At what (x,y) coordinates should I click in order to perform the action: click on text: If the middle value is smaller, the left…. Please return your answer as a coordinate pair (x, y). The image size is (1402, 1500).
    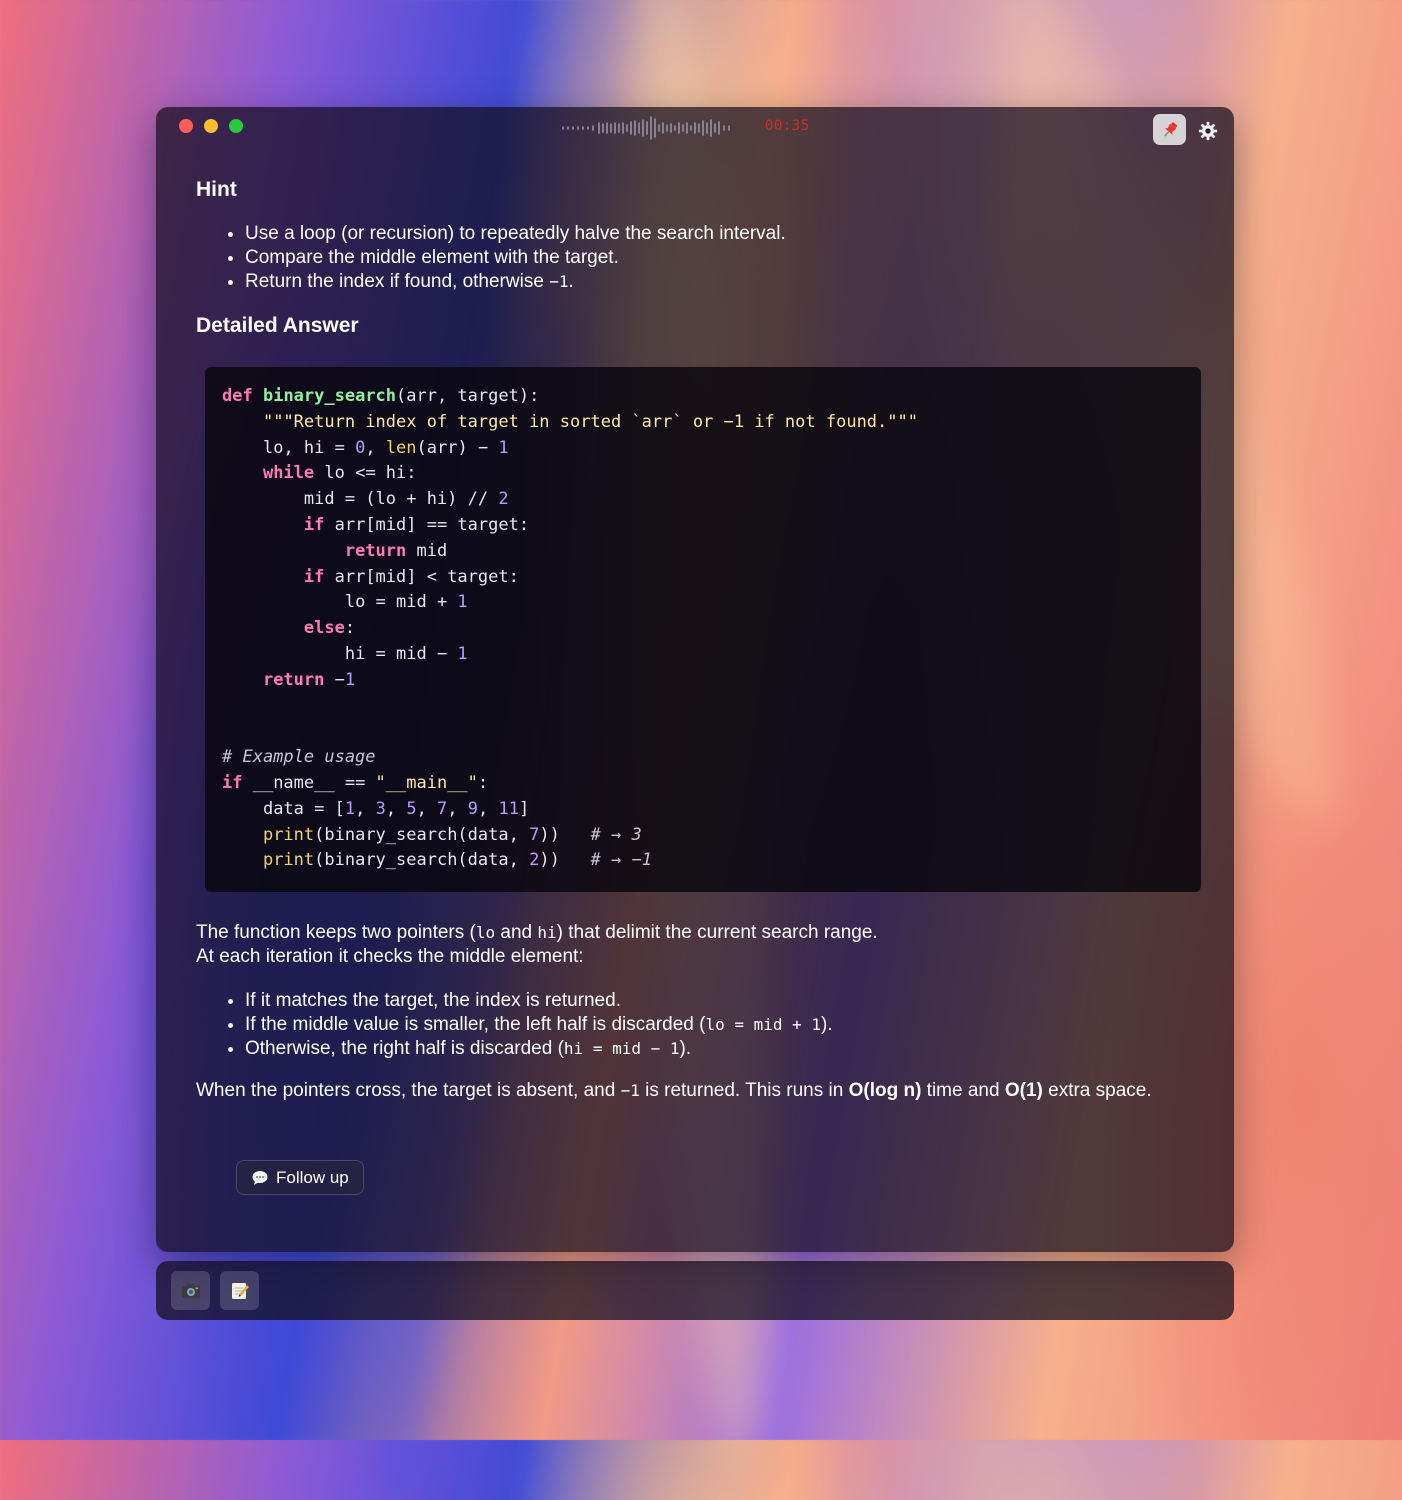
    Looking at the image, I should click on (475, 1024).